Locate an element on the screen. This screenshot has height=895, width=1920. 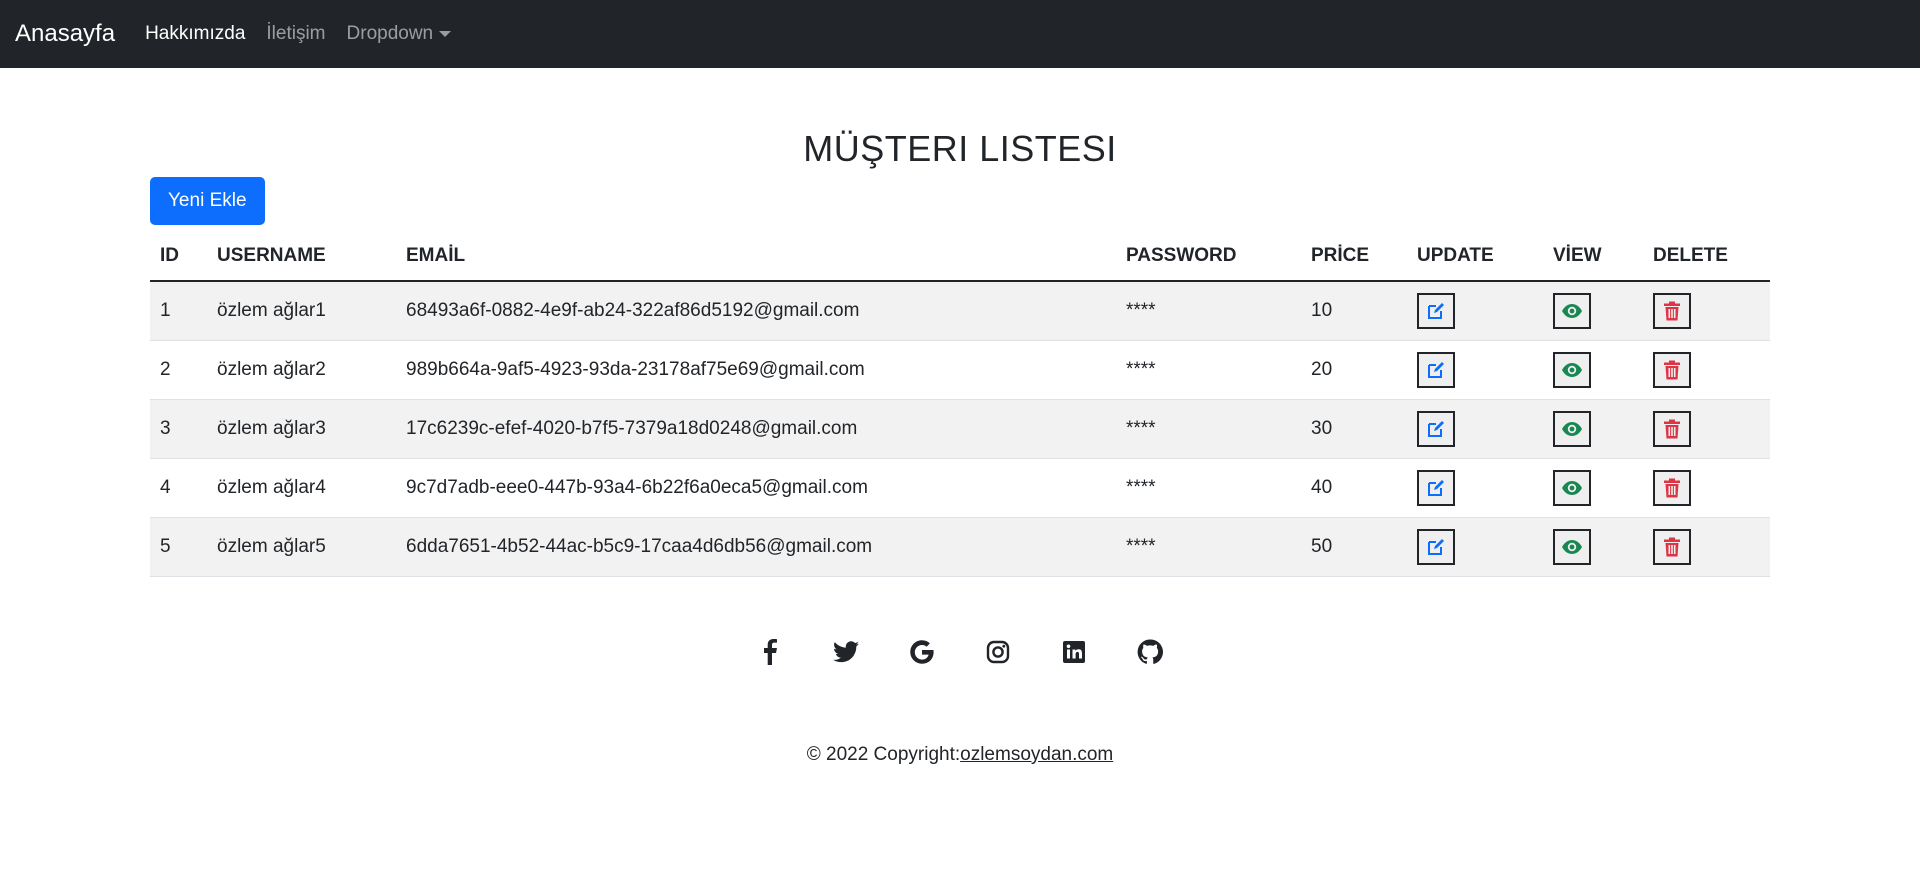
page-title: MÜŞTERI LISTESI is located at coordinates (960, 148).